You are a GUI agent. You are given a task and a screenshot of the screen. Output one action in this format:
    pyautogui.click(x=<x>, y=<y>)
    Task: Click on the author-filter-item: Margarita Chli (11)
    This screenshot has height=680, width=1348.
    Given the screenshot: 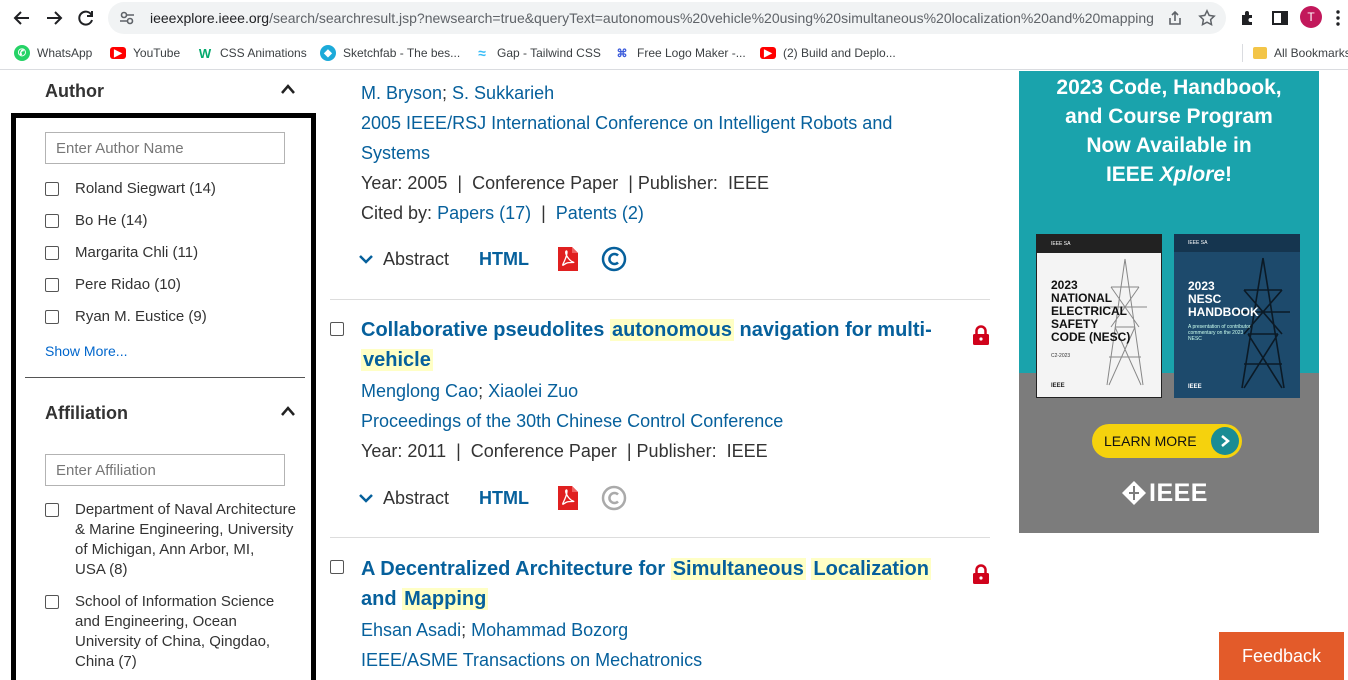 What is the action you would take?
    pyautogui.click(x=121, y=253)
    